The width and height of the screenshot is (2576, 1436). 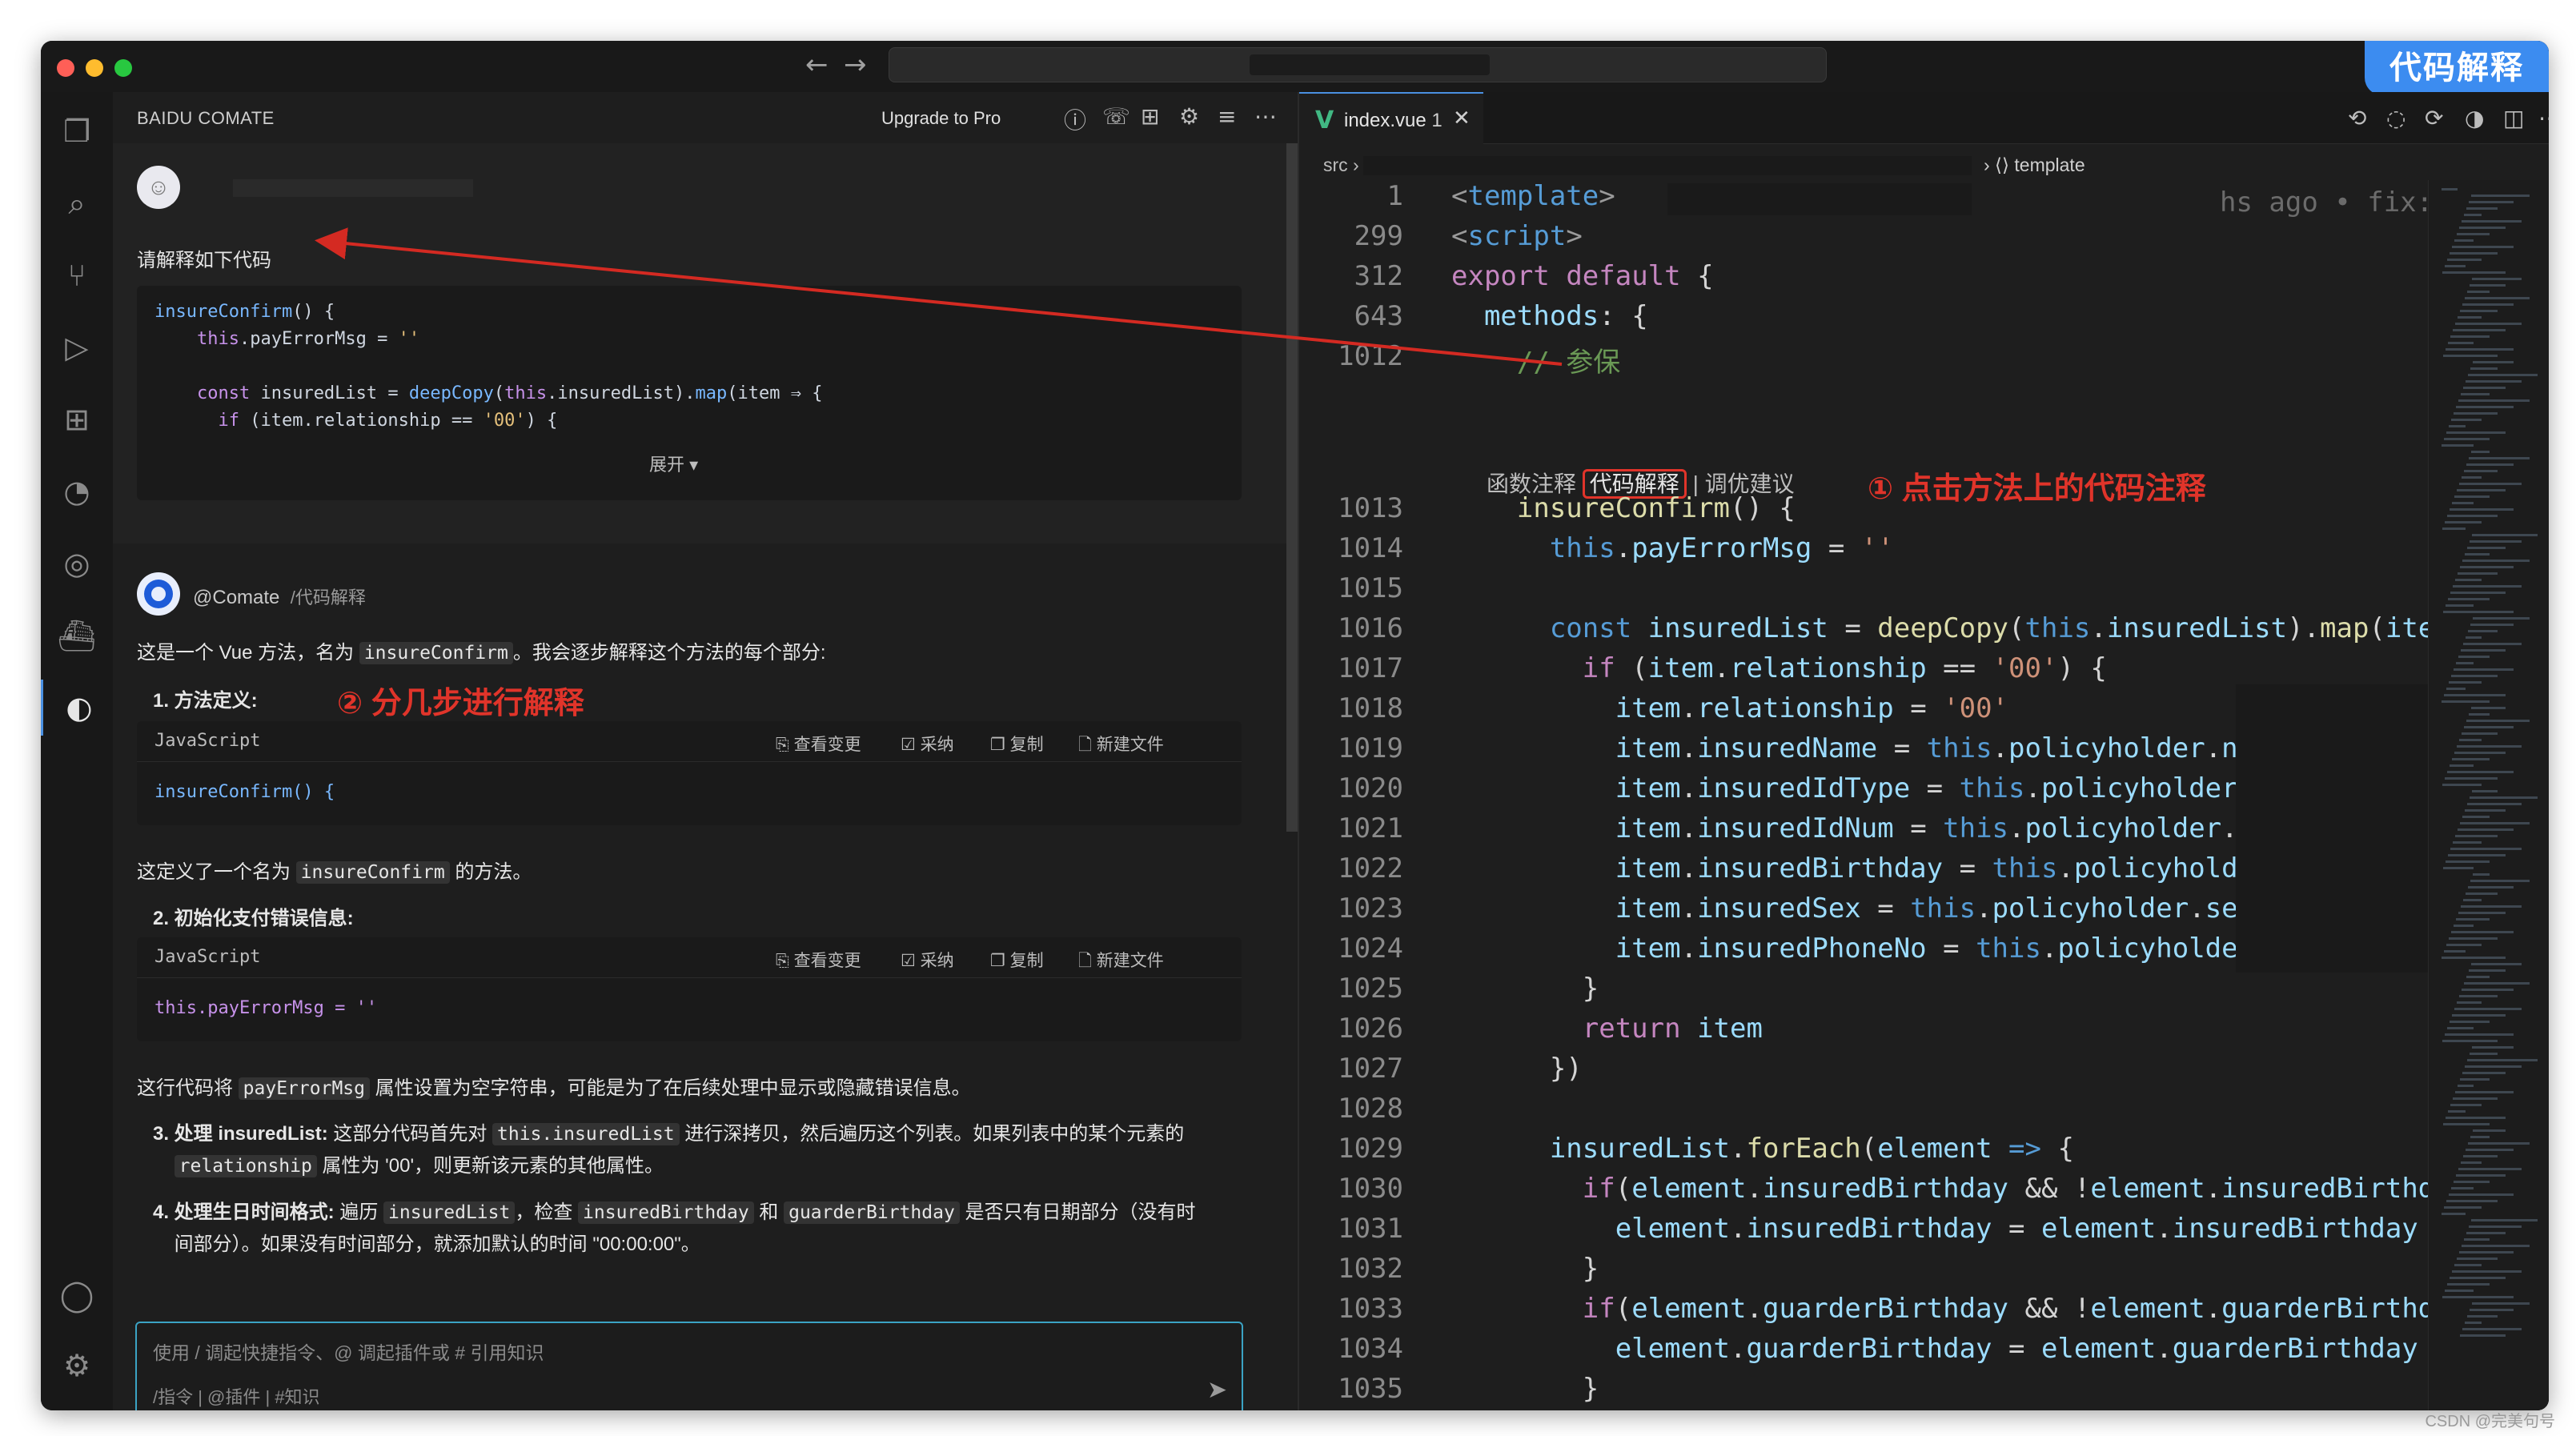 I want to click on desc-1: 这定义了一个名为 insureConfirm 的方法。, so click(x=334, y=872).